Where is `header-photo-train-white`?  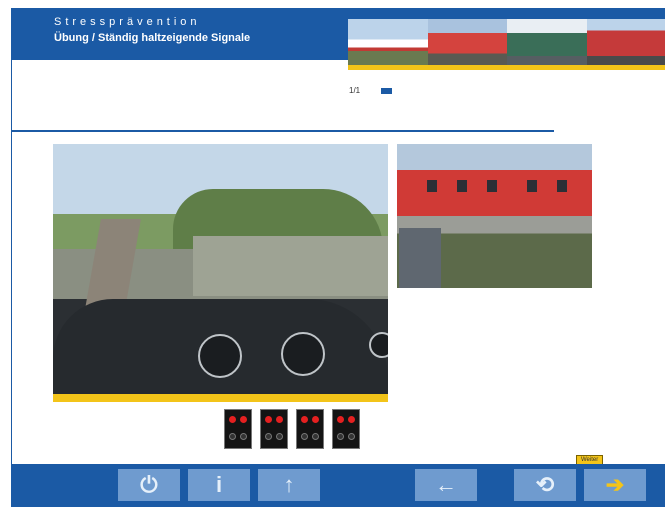 header-photo-train-white is located at coordinates (388, 42).